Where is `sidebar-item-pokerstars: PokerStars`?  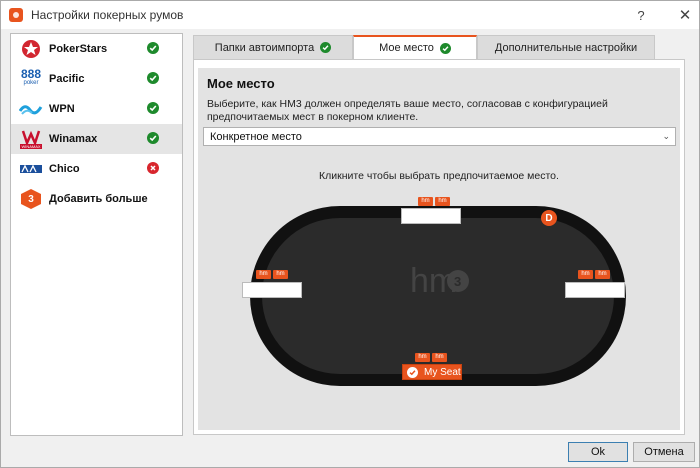 sidebar-item-pokerstars: PokerStars is located at coordinates (96, 49).